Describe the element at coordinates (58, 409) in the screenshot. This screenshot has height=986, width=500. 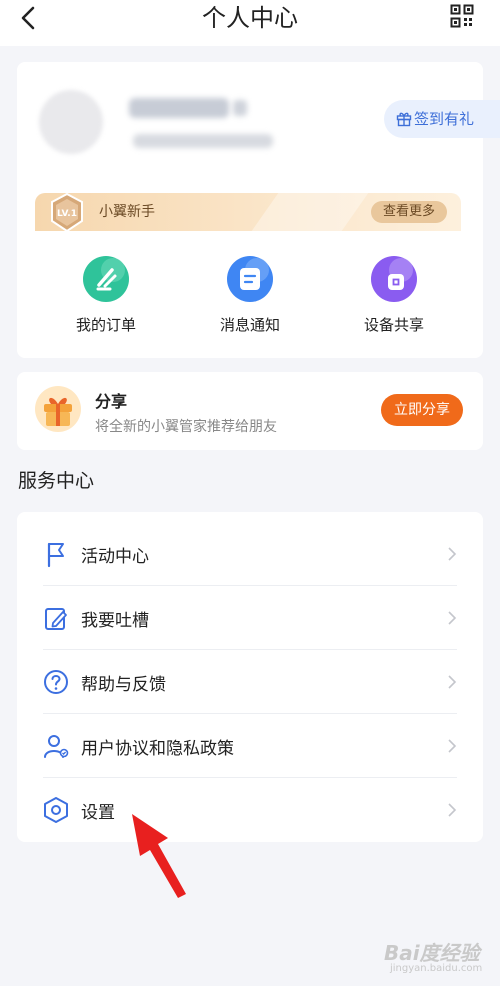
I see `gift-box-icon` at that location.